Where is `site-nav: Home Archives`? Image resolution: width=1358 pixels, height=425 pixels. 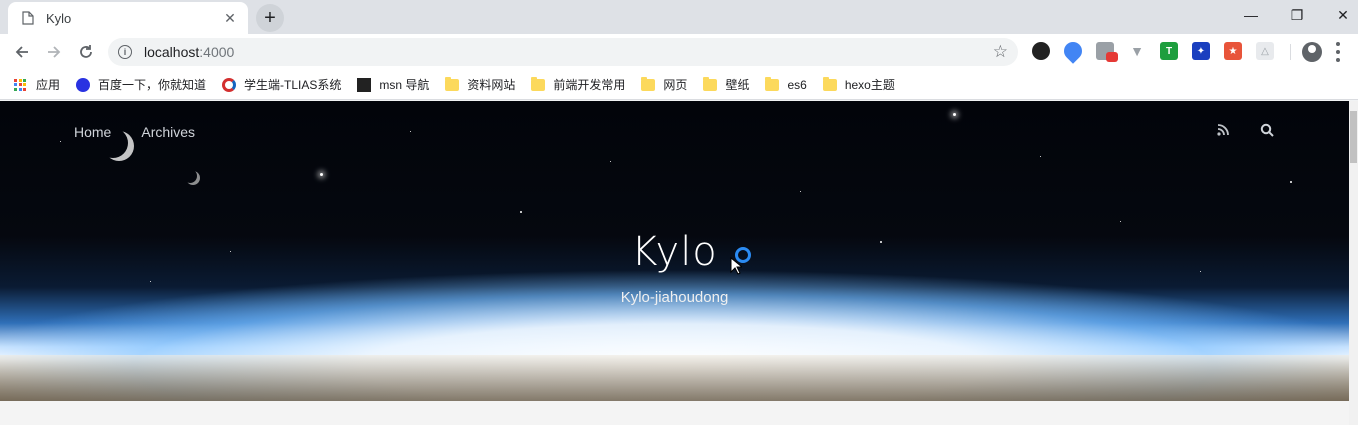
site-nav: Home Archives is located at coordinates (149, 132).